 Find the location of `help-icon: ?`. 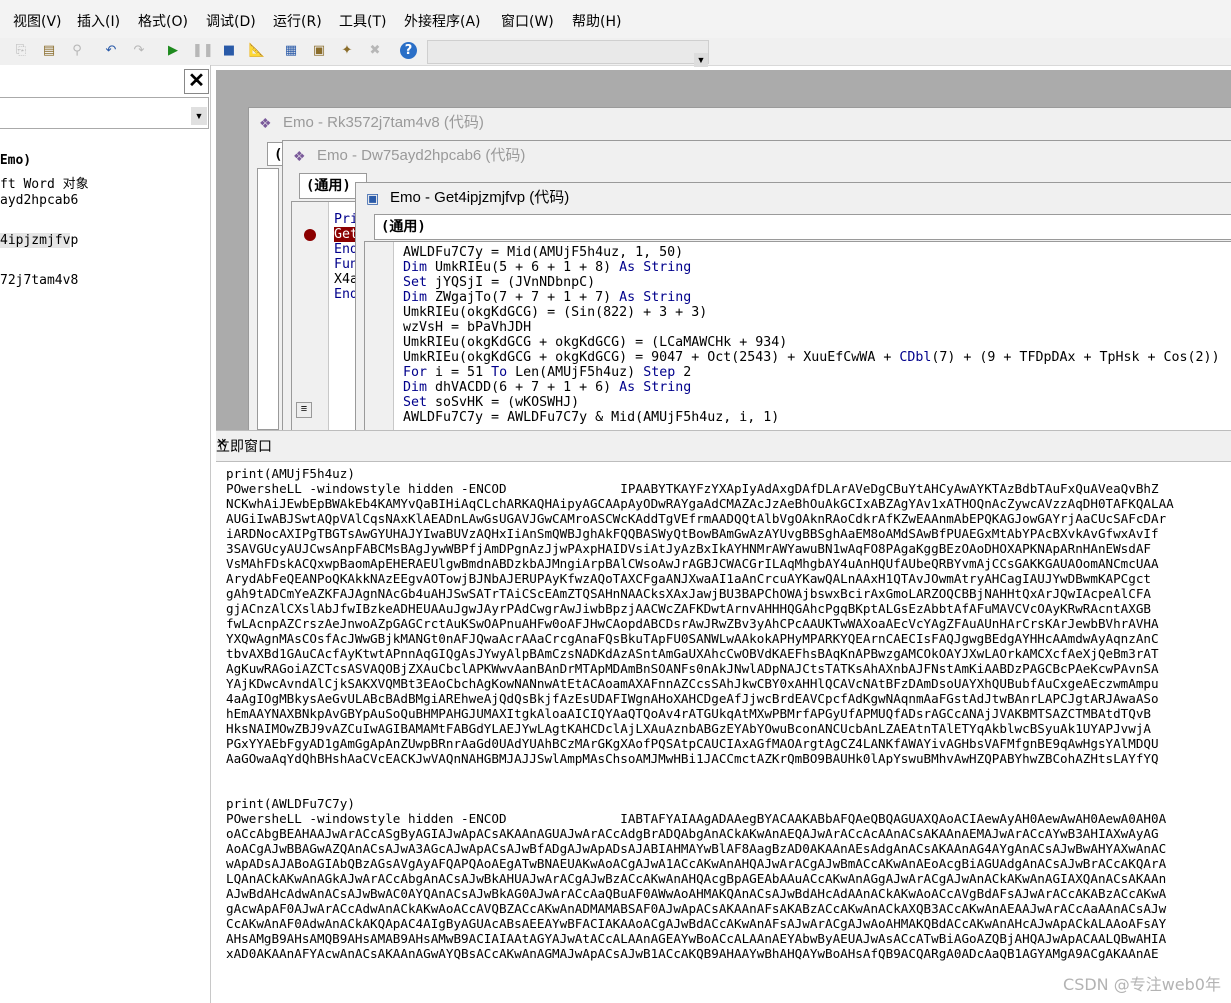

help-icon: ? is located at coordinates (408, 50).